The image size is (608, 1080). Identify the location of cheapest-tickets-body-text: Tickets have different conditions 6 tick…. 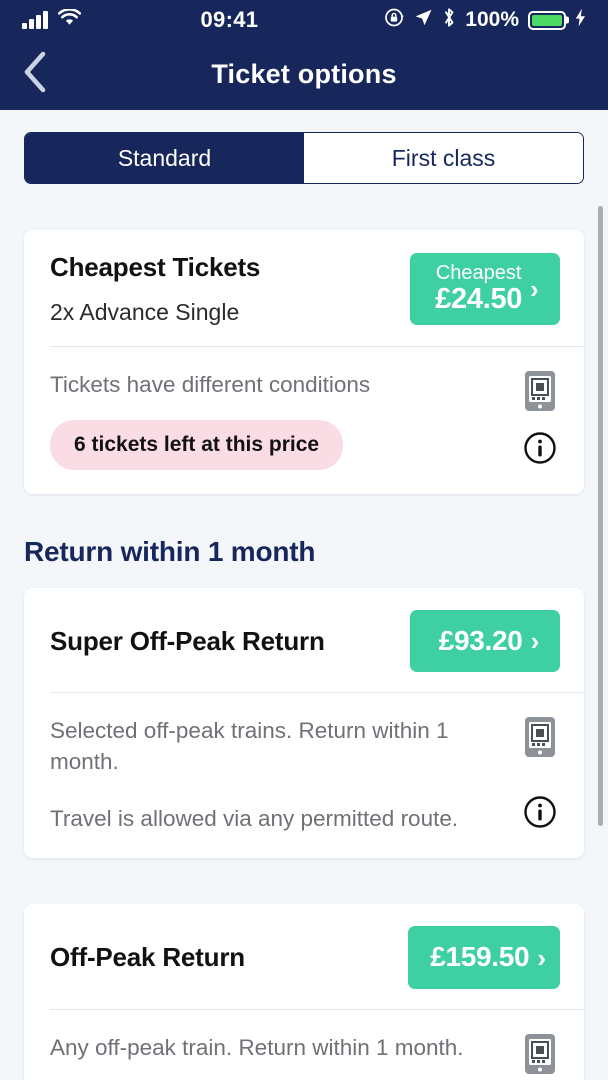
(283, 420).